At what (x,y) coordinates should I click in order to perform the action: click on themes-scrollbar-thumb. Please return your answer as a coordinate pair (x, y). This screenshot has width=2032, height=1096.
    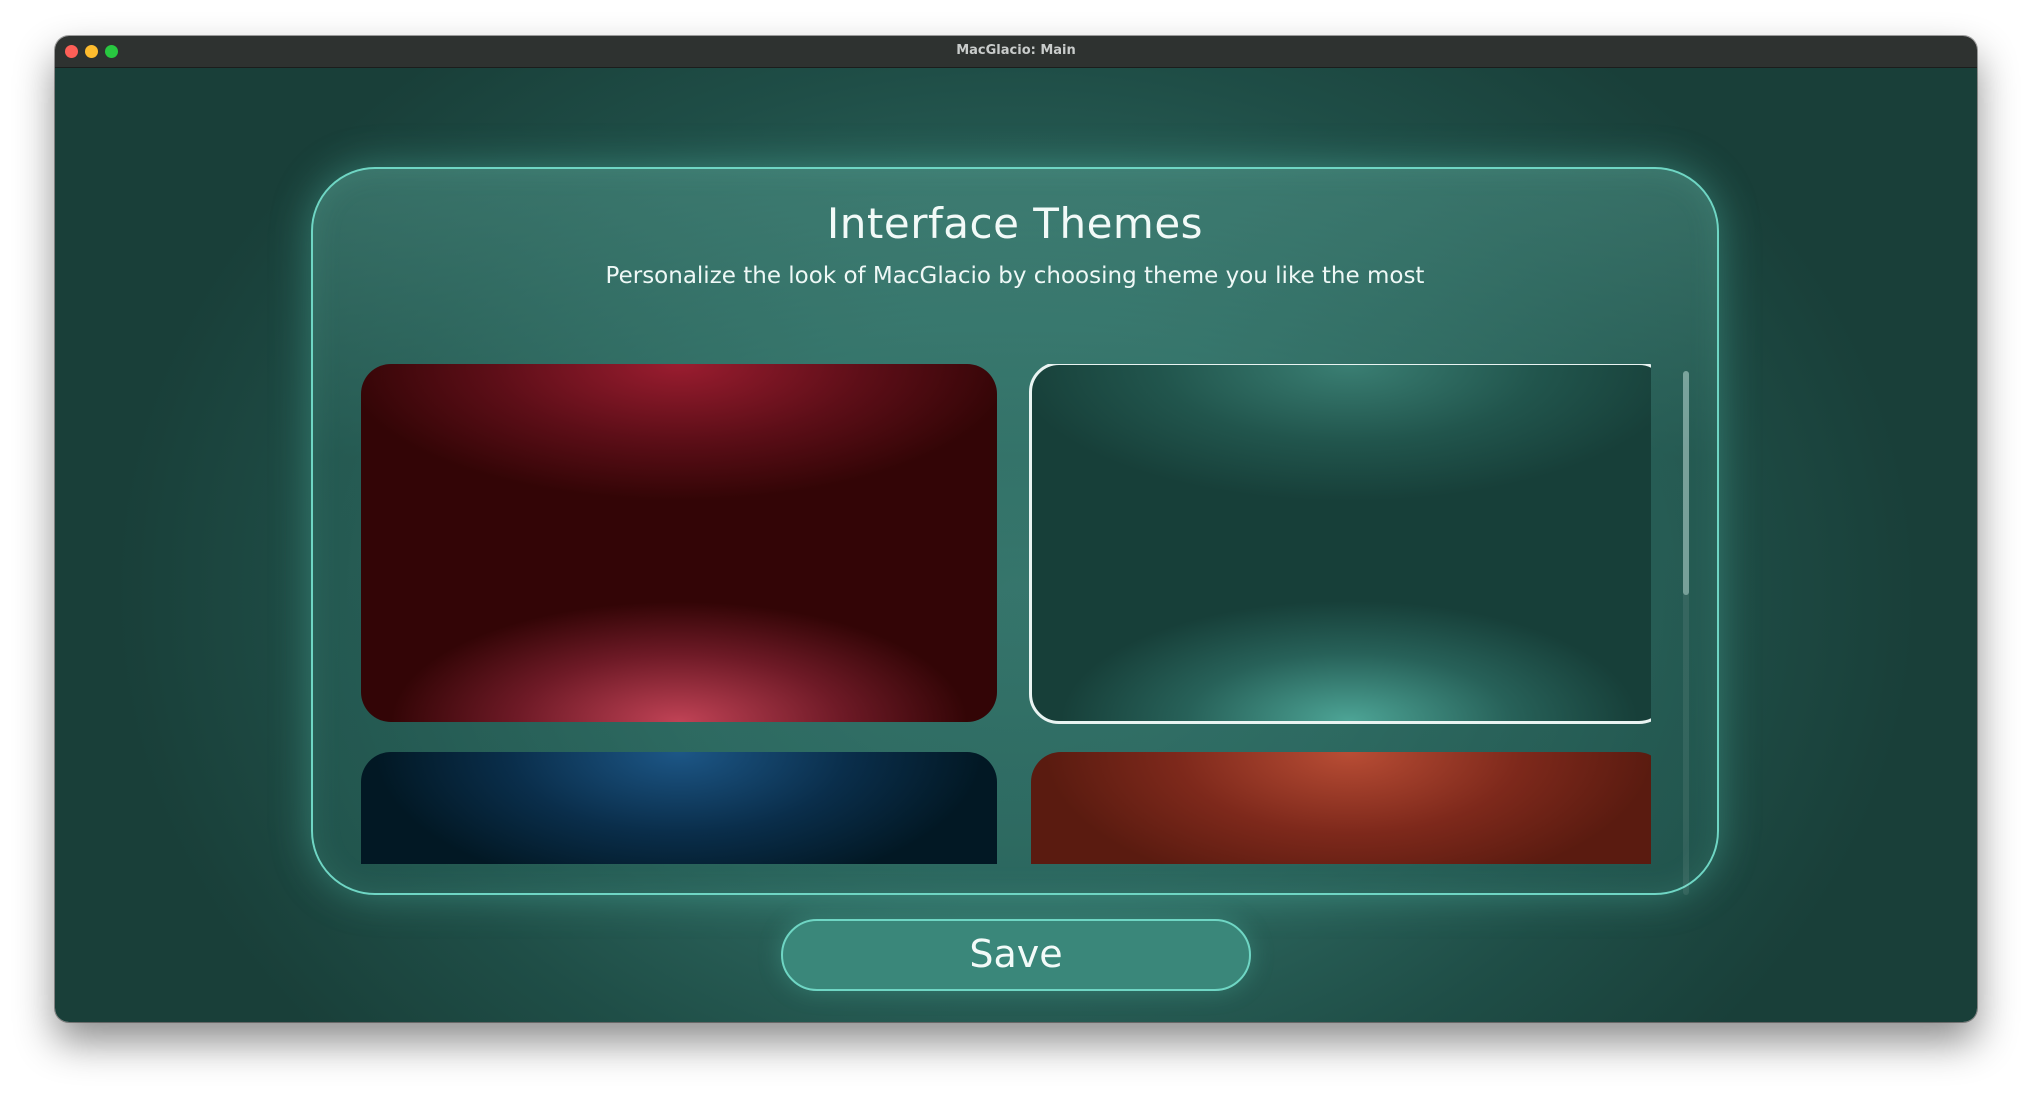
    Looking at the image, I should click on (1686, 483).